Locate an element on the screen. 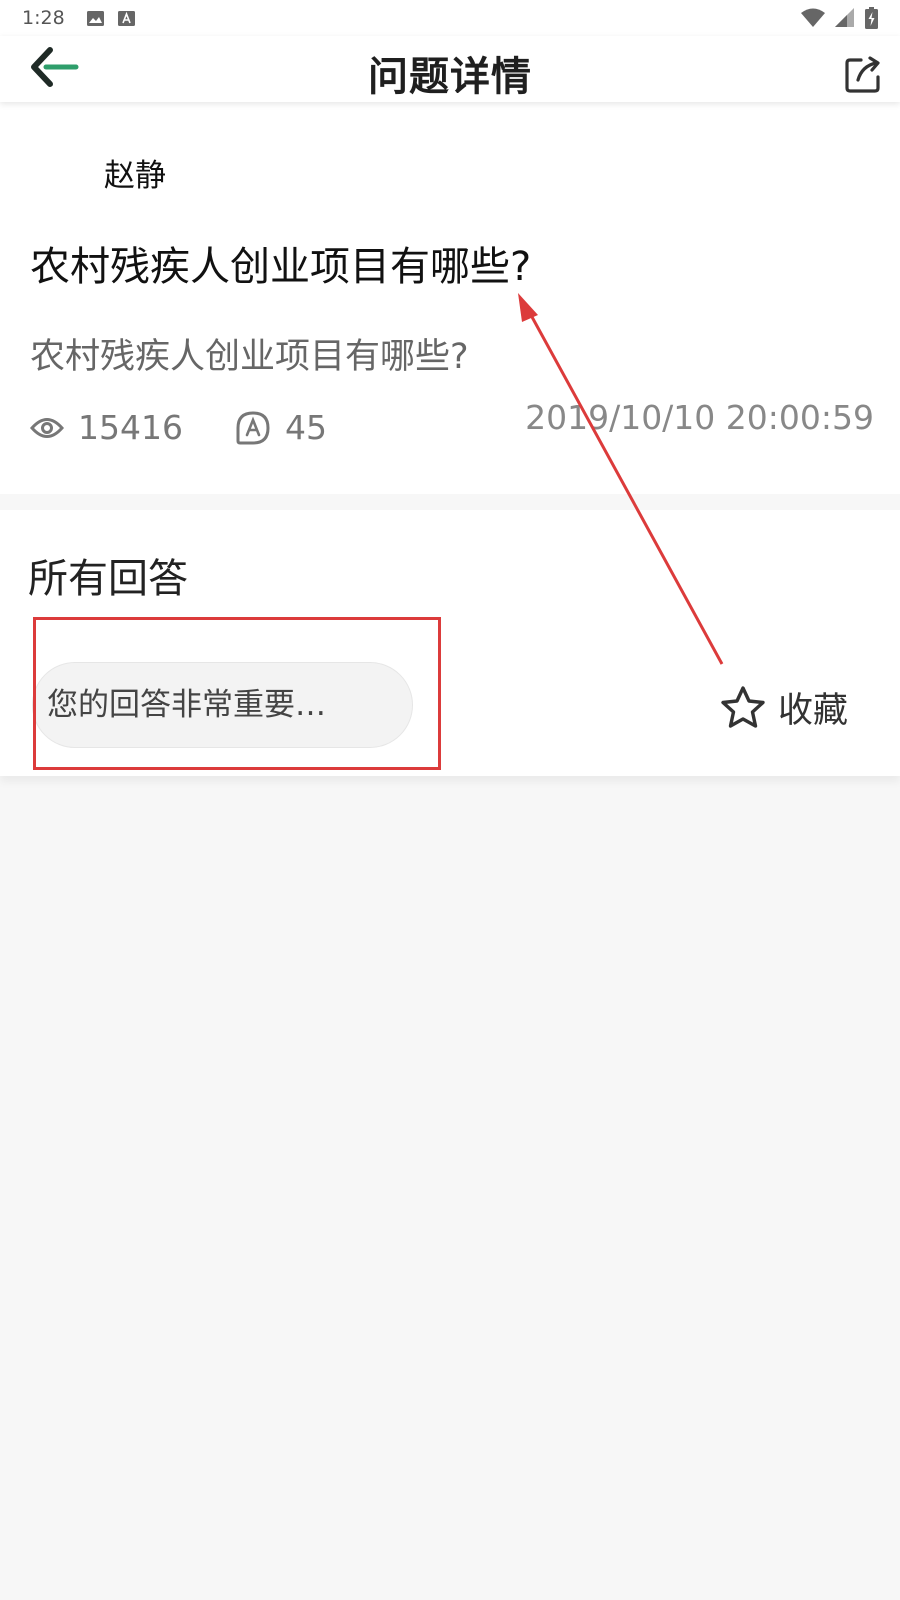 Image resolution: width=900 pixels, height=1600 pixels. favorite-label: 收藏 is located at coordinates (812, 711).